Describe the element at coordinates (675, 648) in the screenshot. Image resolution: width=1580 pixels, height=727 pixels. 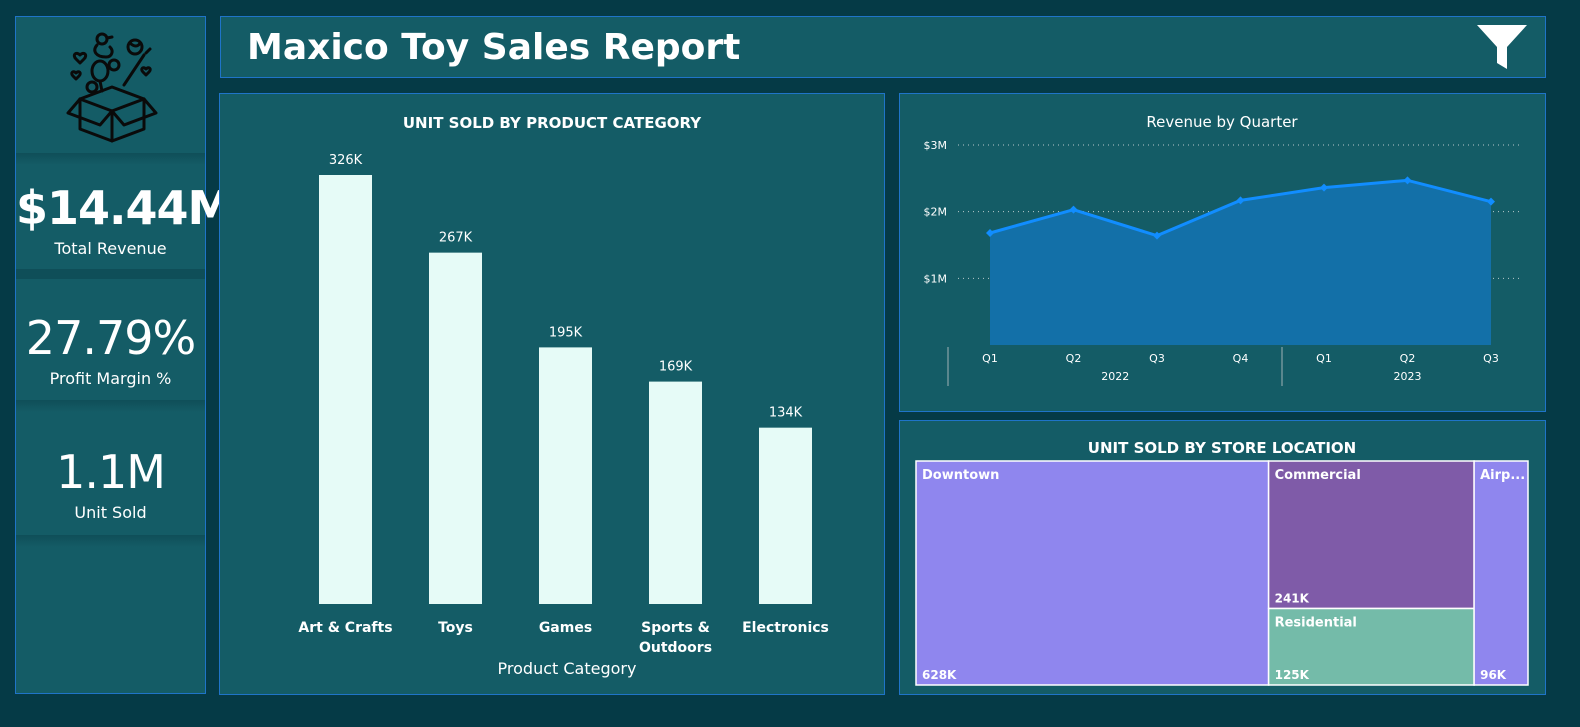
I see `category-tick-label: Outdoors` at that location.